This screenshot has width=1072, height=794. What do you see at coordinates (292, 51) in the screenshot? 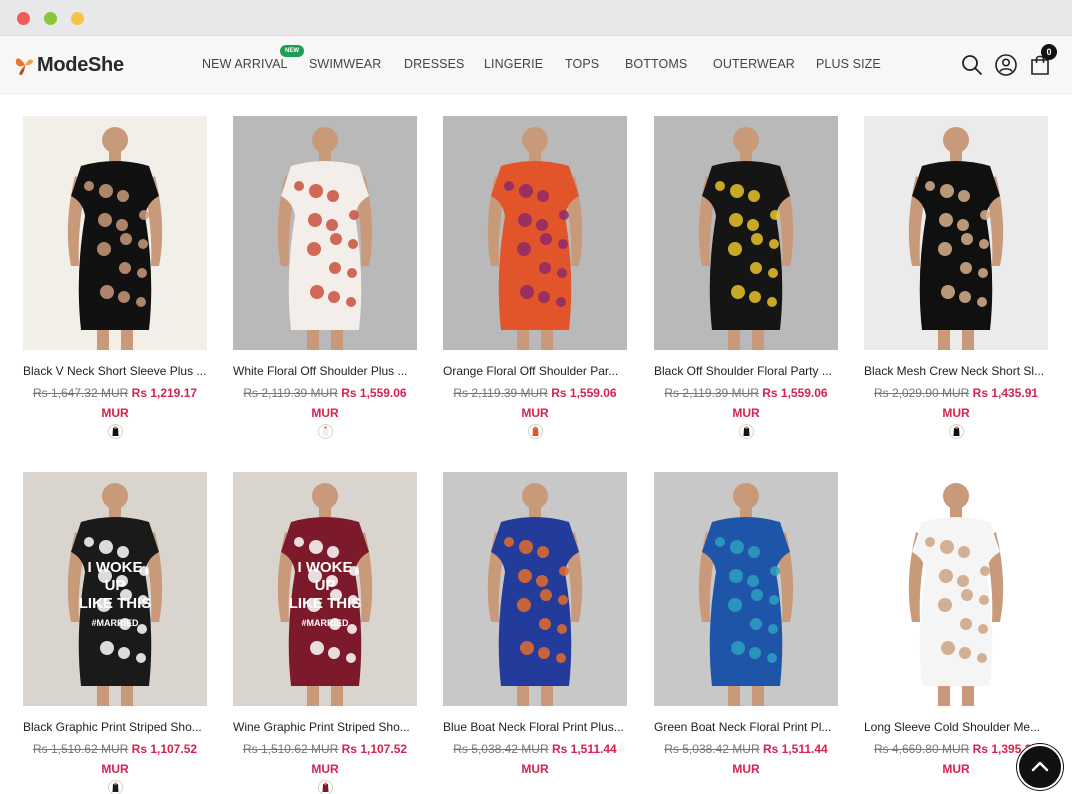
I see `new-badge: NEW` at bounding box center [292, 51].